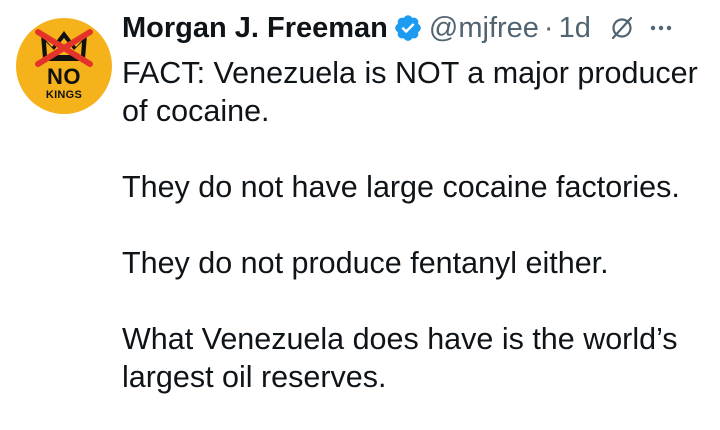 The height and width of the screenshot is (430, 720). Describe the element at coordinates (255, 28) in the screenshot. I see `display-name: Morgan J. Freeman` at that location.